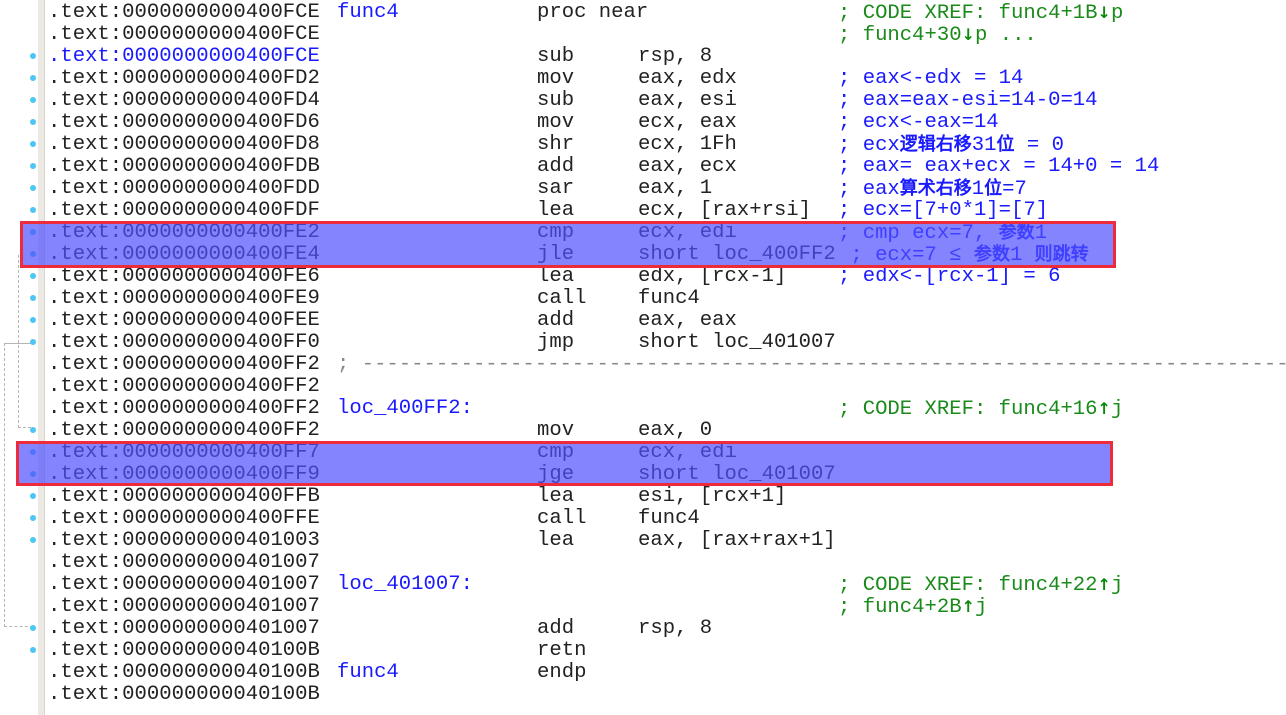 This screenshot has width=1286, height=715. I want to click on address: .text:0000000000400FCE, so click(184, 34).